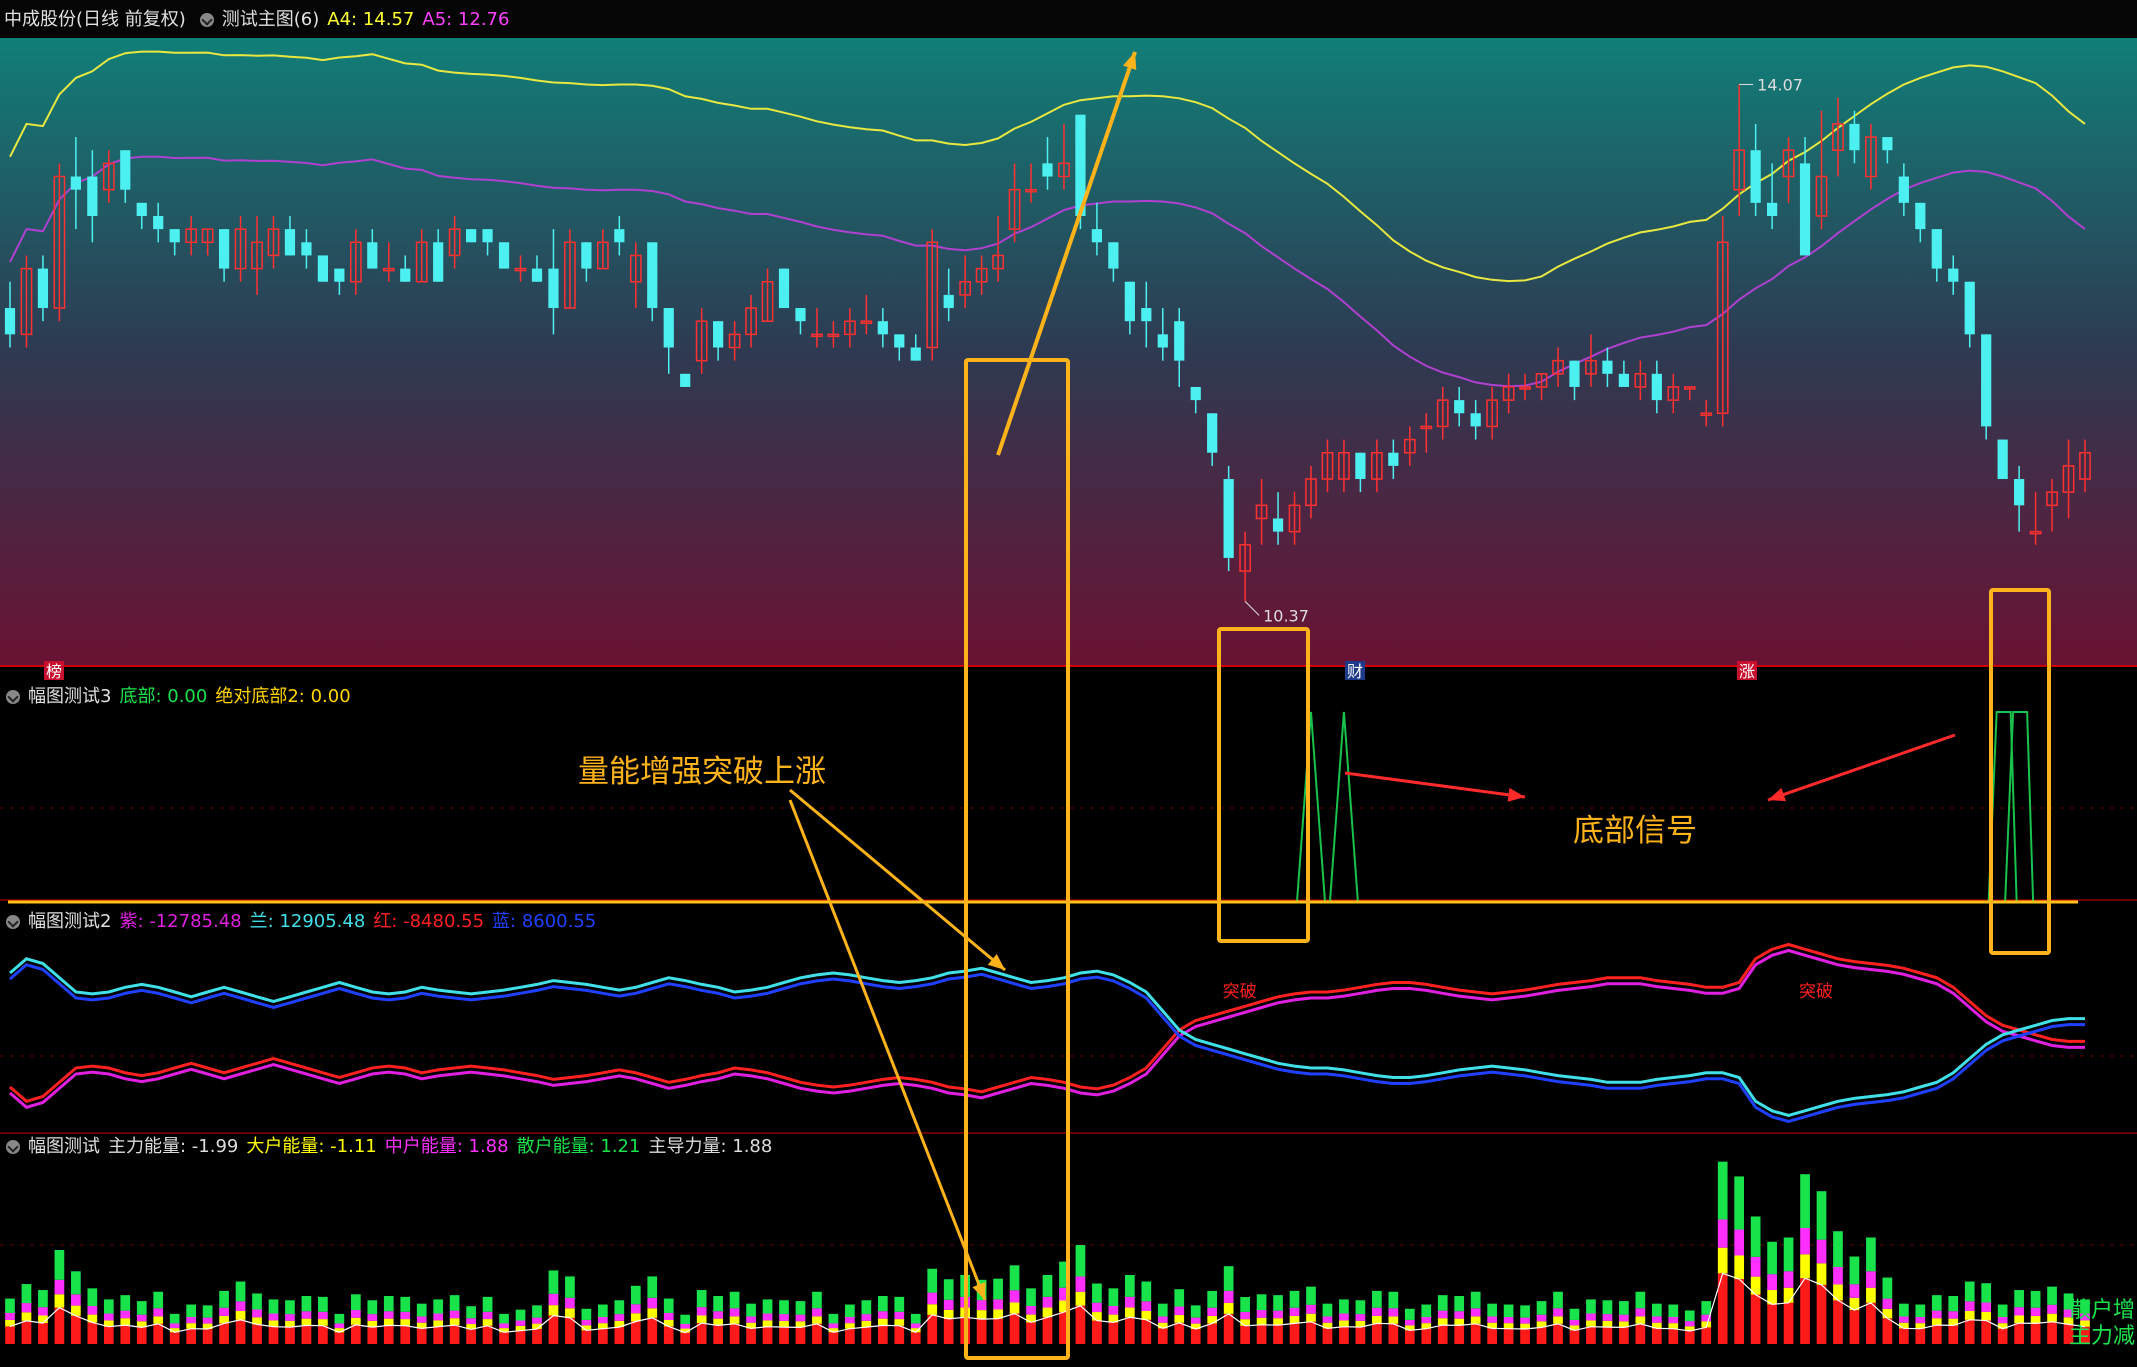 The width and height of the screenshot is (2137, 1367). Describe the element at coordinates (1355, 671) in the screenshot. I see `tag-label: 财` at that location.